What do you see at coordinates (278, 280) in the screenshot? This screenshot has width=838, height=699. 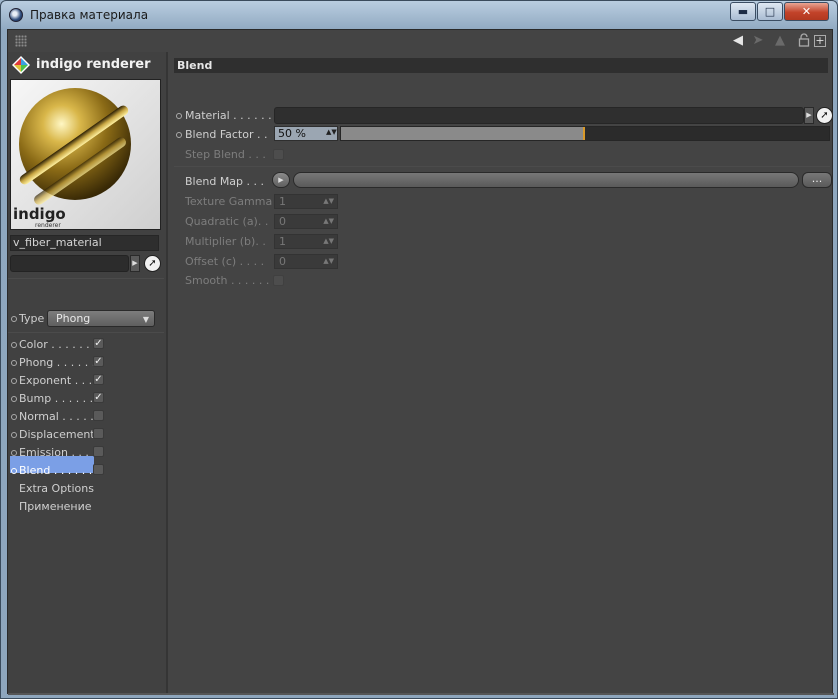 I see `smooth-checkbox` at bounding box center [278, 280].